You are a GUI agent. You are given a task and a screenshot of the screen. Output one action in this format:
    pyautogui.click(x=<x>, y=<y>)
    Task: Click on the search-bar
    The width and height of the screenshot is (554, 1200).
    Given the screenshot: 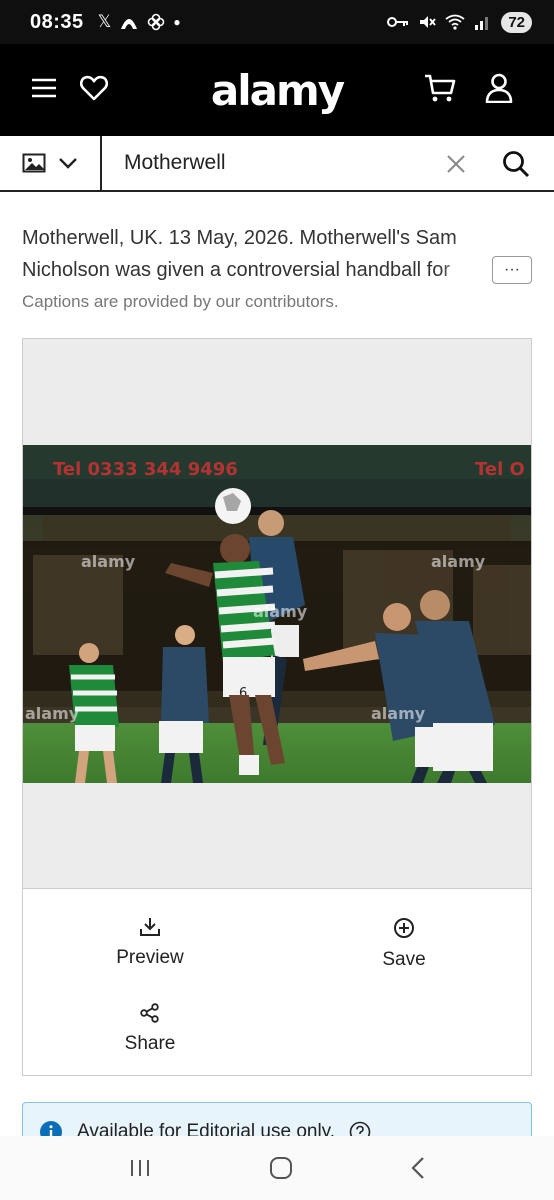 What is the action you would take?
    pyautogui.click(x=277, y=164)
    